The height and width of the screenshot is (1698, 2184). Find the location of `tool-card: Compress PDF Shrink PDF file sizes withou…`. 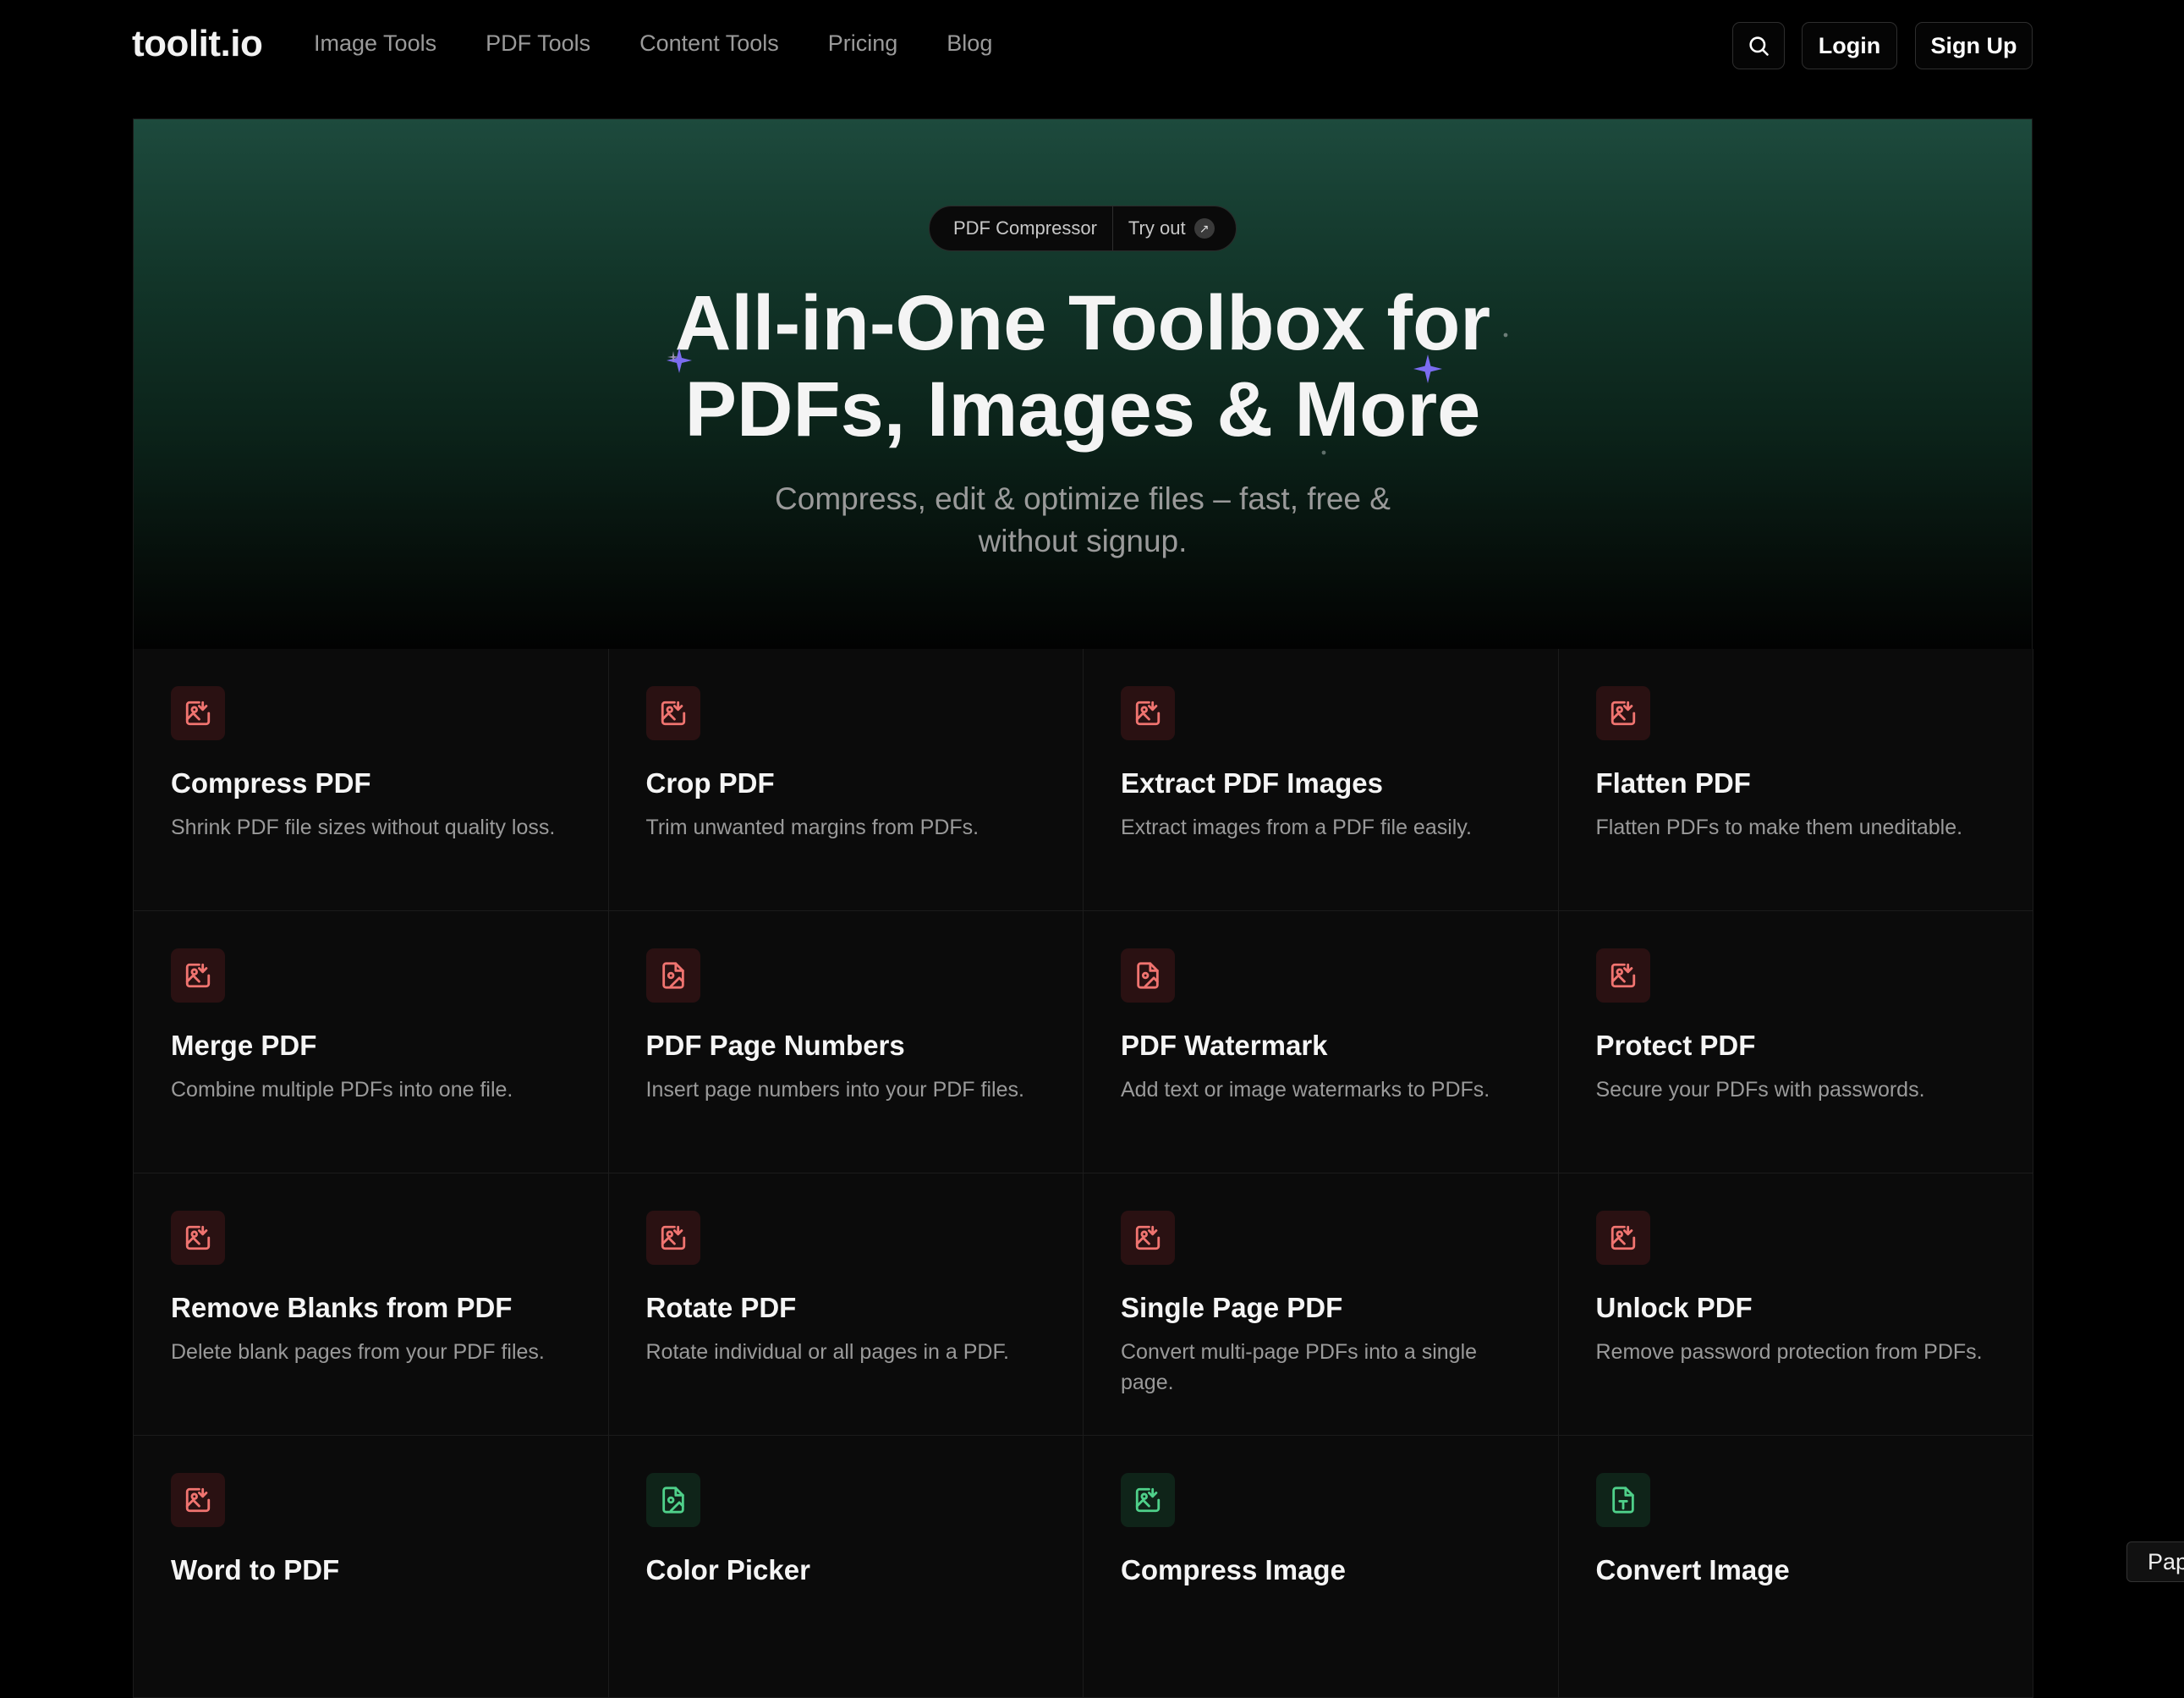

tool-card: Compress PDF Shrink PDF file sizes withou… is located at coordinates (371, 780).